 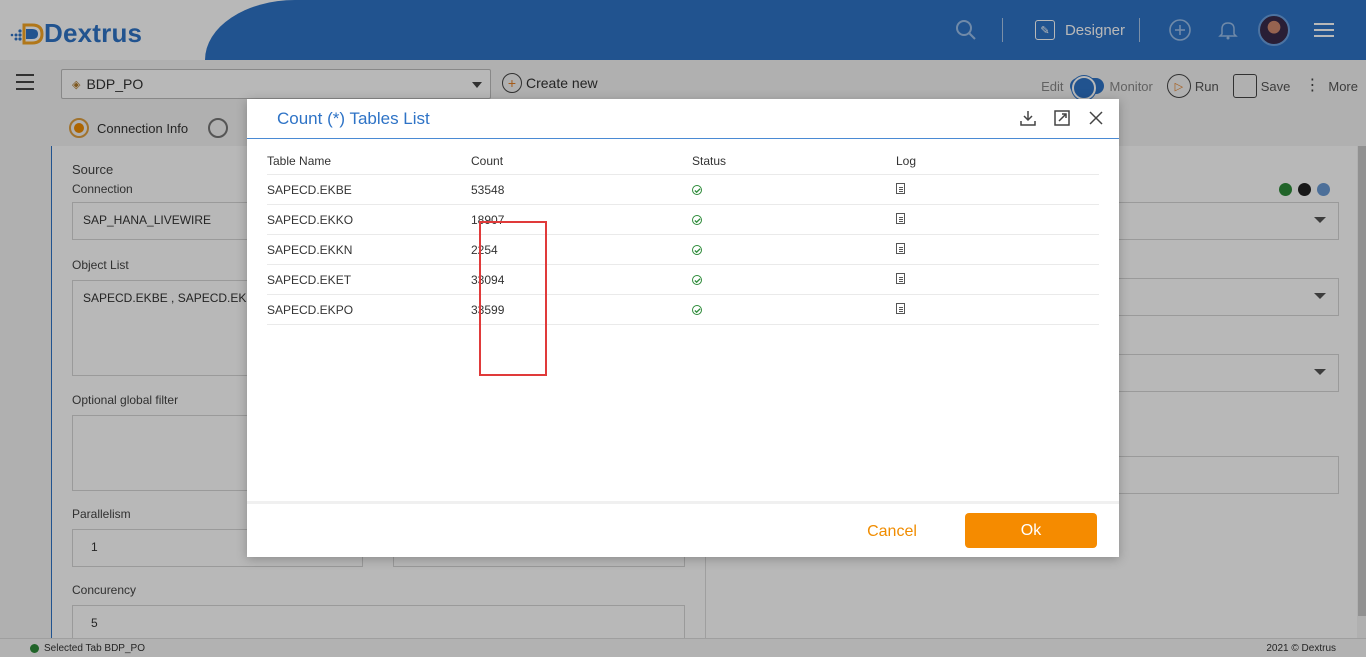 What do you see at coordinates (310, 249) in the screenshot?
I see `table-name-cell: SAPECD.EKKN` at bounding box center [310, 249].